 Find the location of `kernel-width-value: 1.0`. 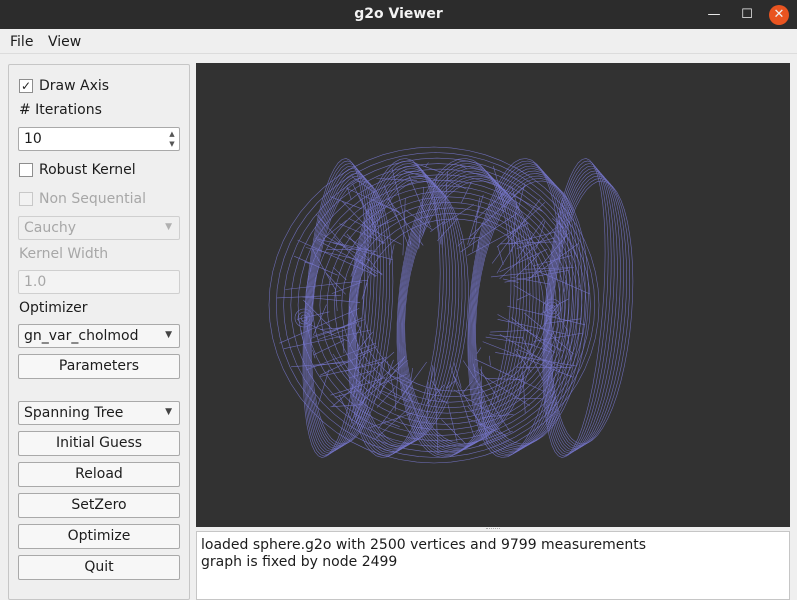

kernel-width-value: 1.0 is located at coordinates (35, 282).